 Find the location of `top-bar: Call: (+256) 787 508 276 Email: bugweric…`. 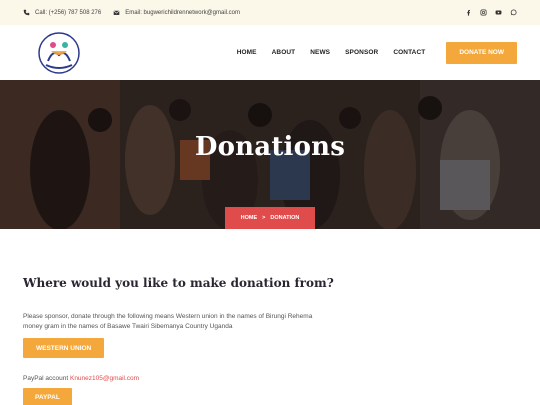

top-bar: Call: (+256) 787 508 276 Email: bugweric… is located at coordinates (270, 12).